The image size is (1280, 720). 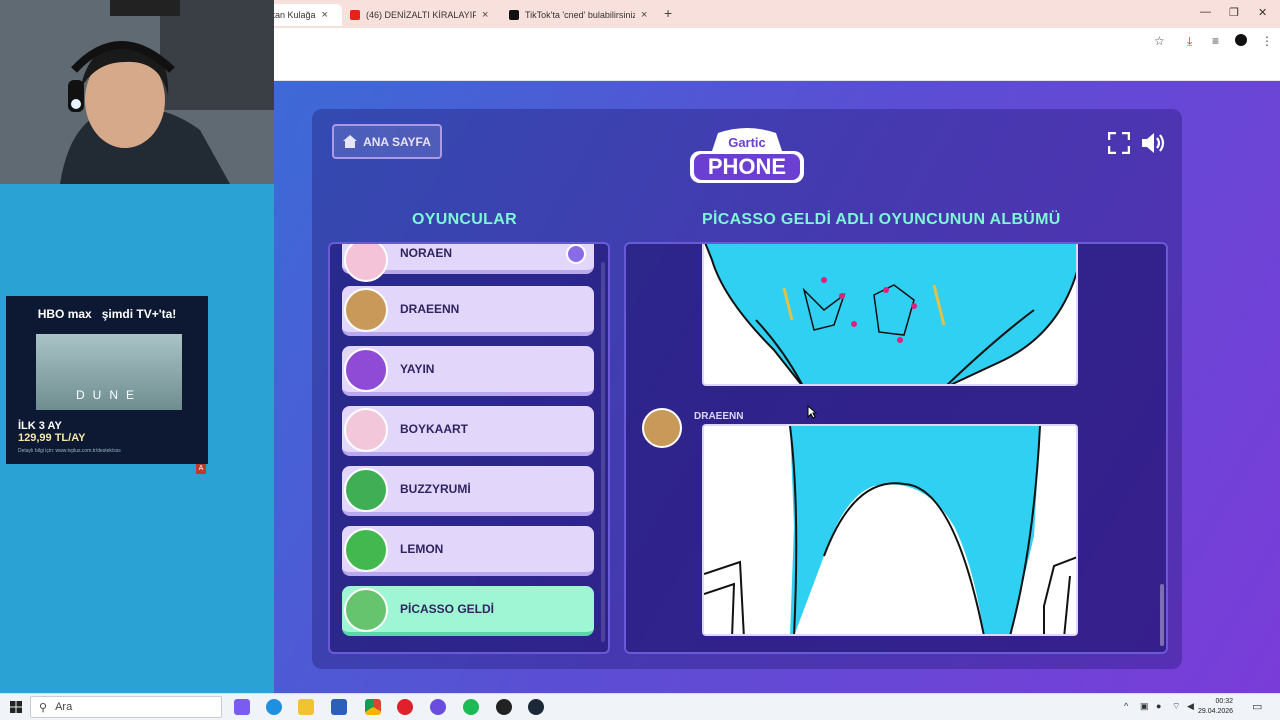 I want to click on tab-label: ktan Kulağa, so click(x=292, y=15).